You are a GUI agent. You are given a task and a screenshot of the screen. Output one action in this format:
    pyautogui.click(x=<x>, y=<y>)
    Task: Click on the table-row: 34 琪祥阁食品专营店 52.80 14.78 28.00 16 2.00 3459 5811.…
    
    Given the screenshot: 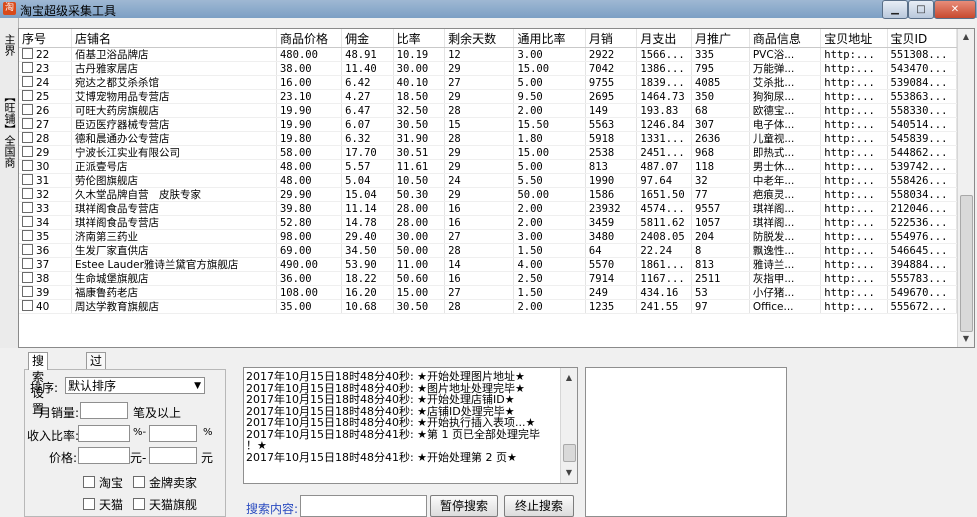 What is the action you would take?
    pyautogui.click(x=488, y=222)
    